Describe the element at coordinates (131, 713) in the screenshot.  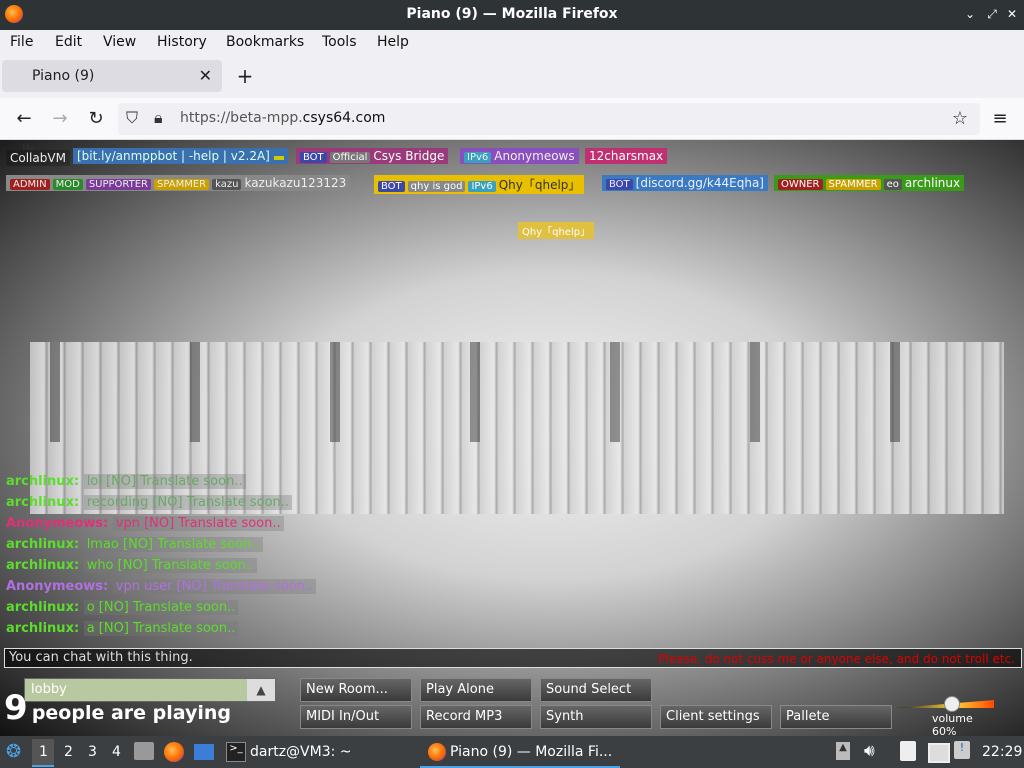
I see `player-count-text: people are playing` at that location.